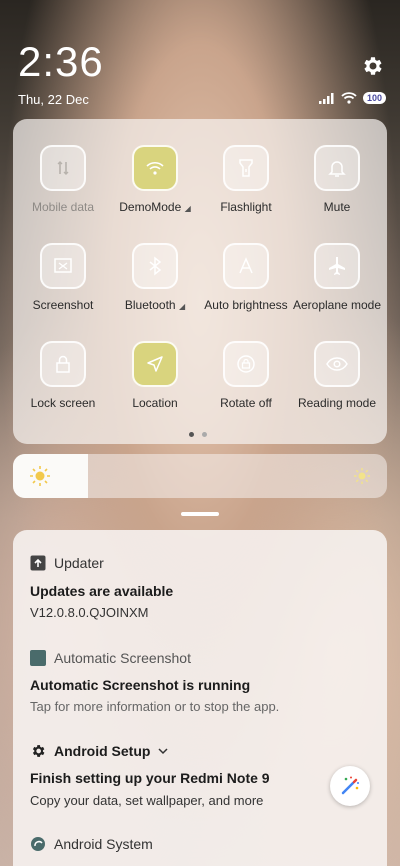 Image resolution: width=400 pixels, height=866 pixels. What do you see at coordinates (362, 476) in the screenshot?
I see `sun-max-icon` at bounding box center [362, 476].